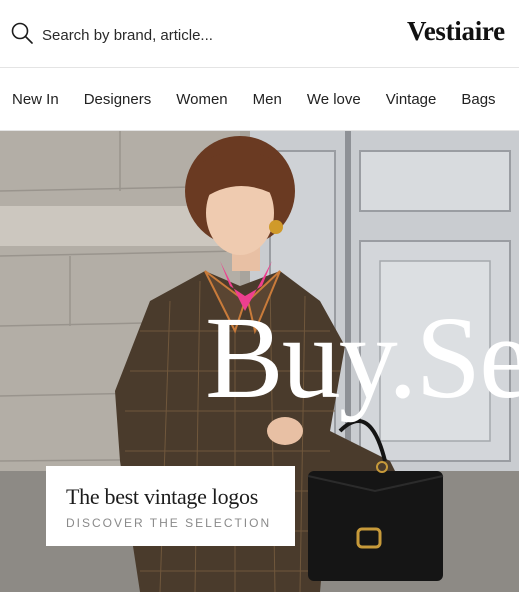 The width and height of the screenshot is (519, 592). What do you see at coordinates (162, 496) in the screenshot?
I see `promo-title: The best vintage logos` at bounding box center [162, 496].